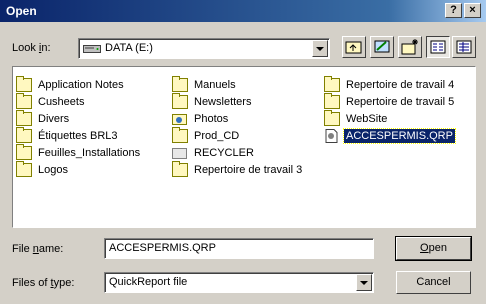  What do you see at coordinates (332, 136) in the screenshot?
I see `file-icon` at bounding box center [332, 136].